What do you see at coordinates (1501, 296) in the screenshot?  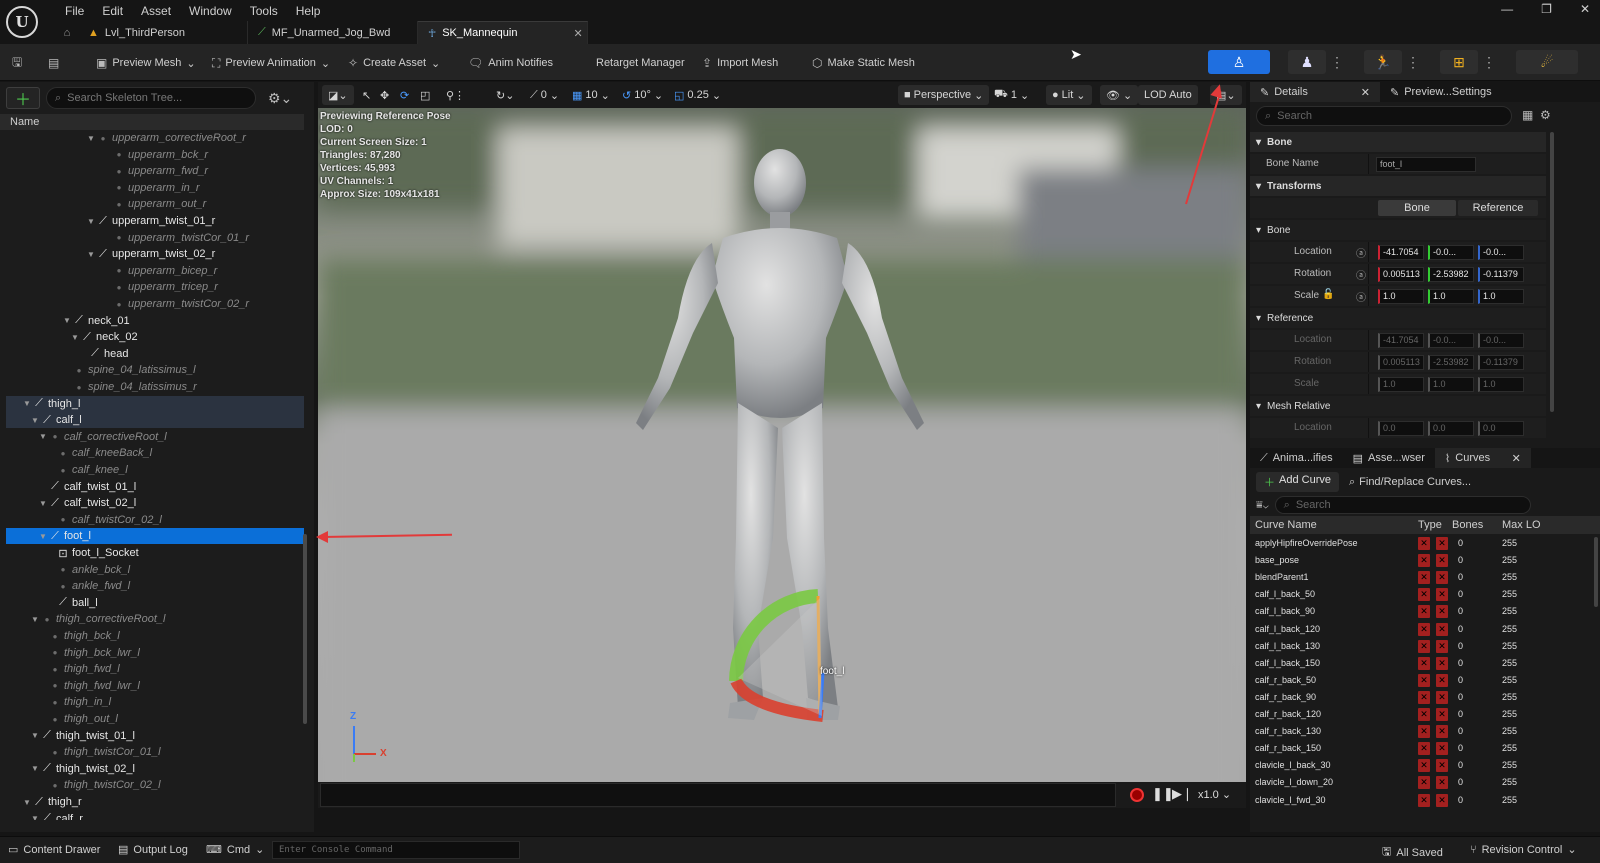 I see `scale-z: 1.0` at bounding box center [1501, 296].